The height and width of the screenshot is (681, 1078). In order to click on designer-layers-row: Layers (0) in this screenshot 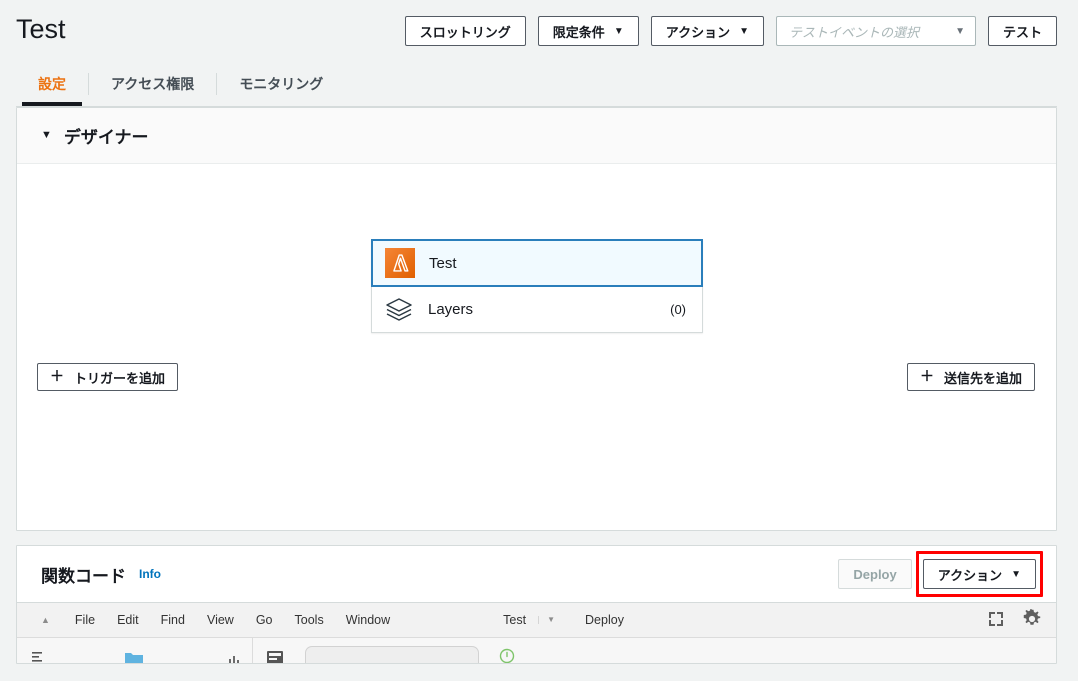, I will do `click(537, 309)`.